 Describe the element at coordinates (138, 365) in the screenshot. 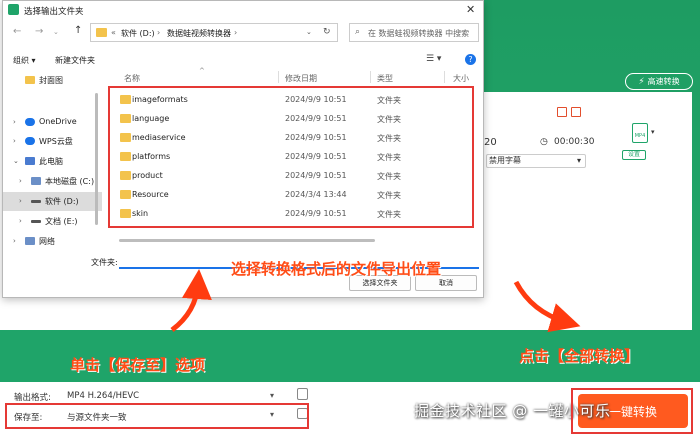

I see `annotation-save-to: 单击【保存至】选项` at that location.